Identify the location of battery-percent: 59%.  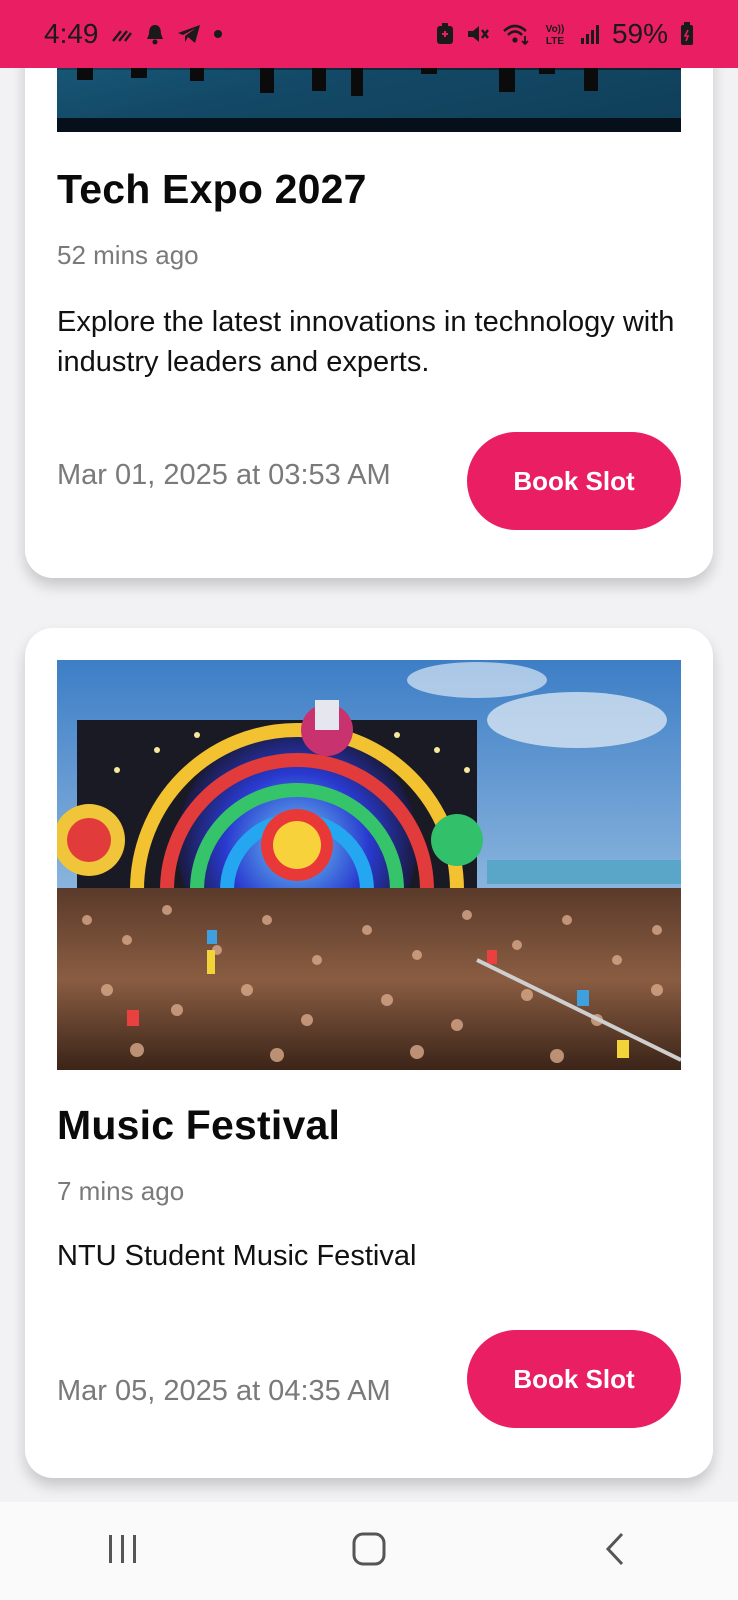
(639, 33).